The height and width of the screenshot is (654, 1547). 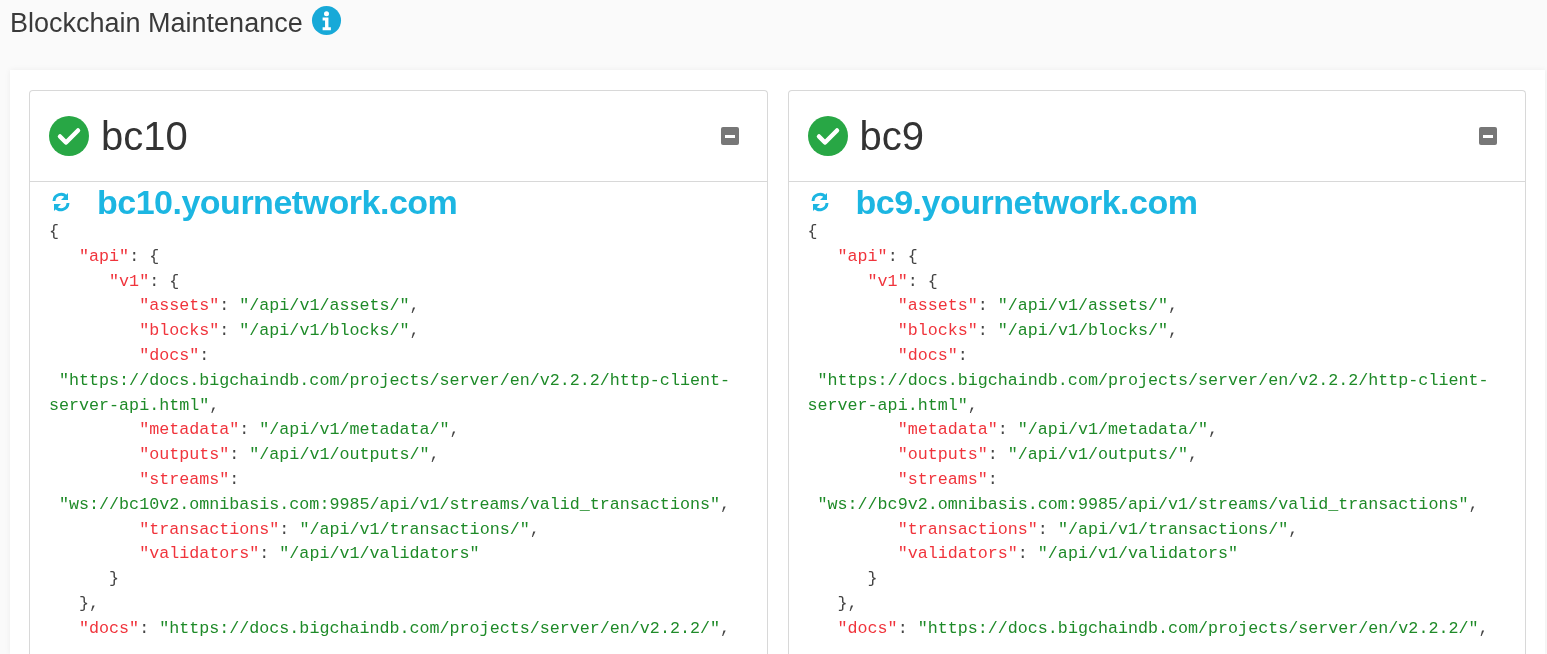 I want to click on info-icon, so click(x=326, y=20).